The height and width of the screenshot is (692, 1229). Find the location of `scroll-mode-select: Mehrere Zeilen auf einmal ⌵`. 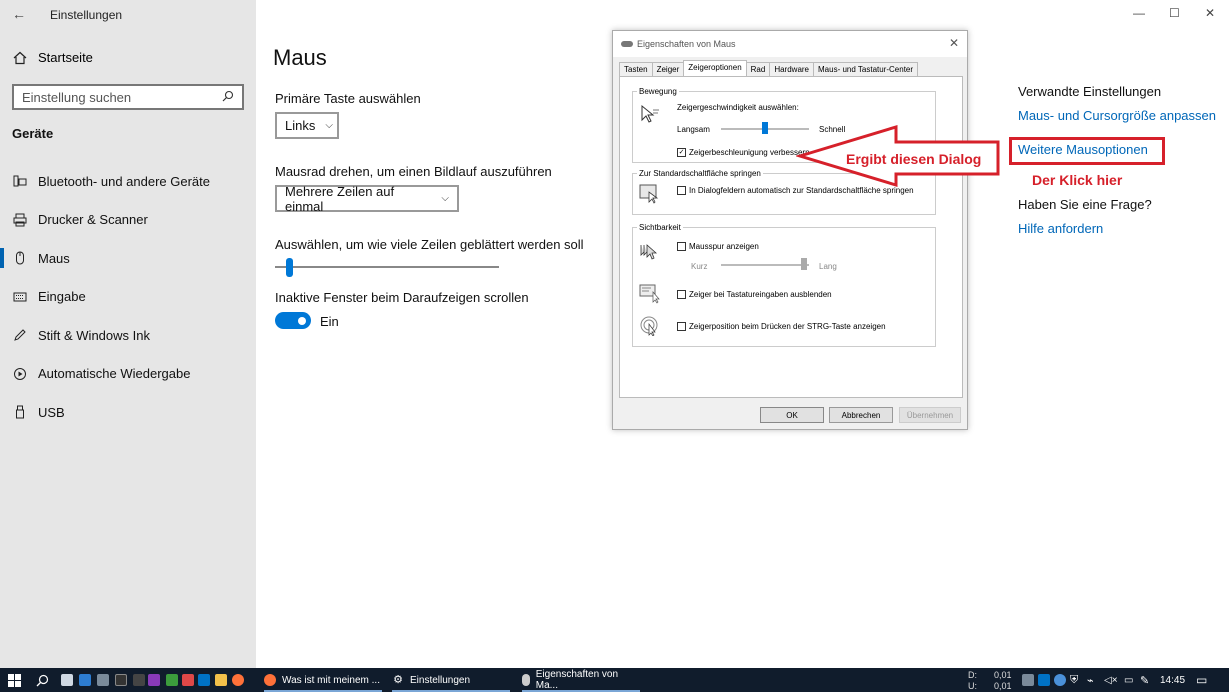

scroll-mode-select: Mehrere Zeilen auf einmal ⌵ is located at coordinates (367, 199).